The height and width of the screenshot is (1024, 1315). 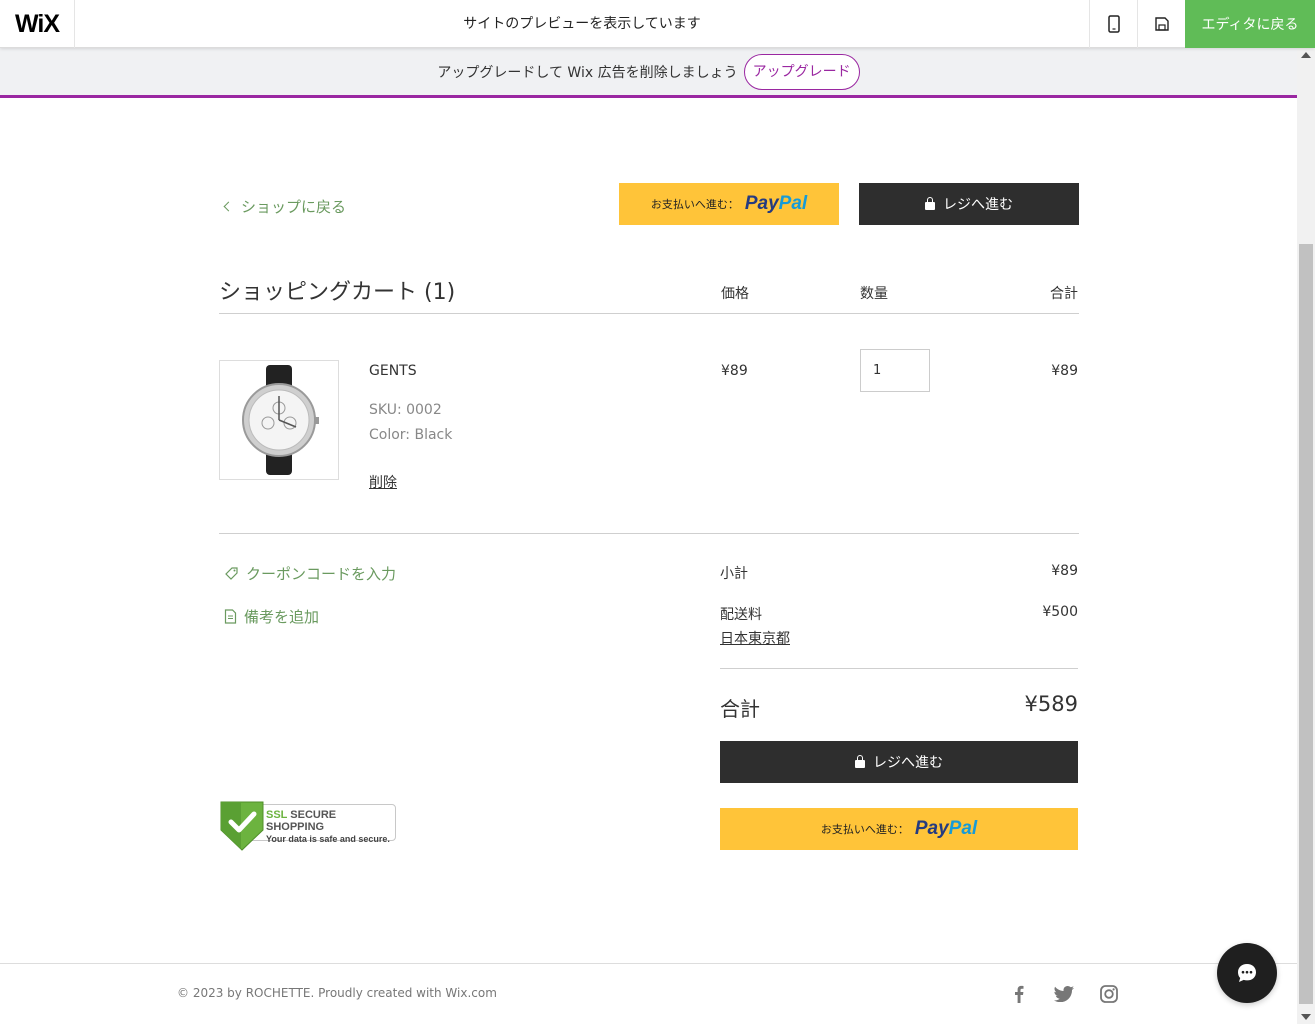 What do you see at coordinates (734, 574) in the screenshot?
I see `subtotal-label: 小計` at bounding box center [734, 574].